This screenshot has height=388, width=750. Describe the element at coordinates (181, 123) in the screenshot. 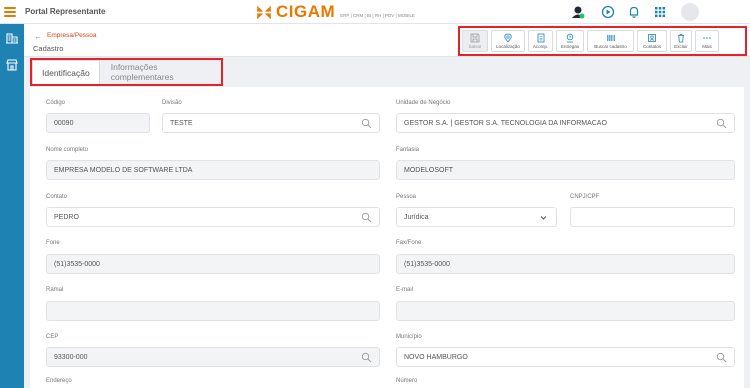

I see `divisao-value: TESTE` at that location.